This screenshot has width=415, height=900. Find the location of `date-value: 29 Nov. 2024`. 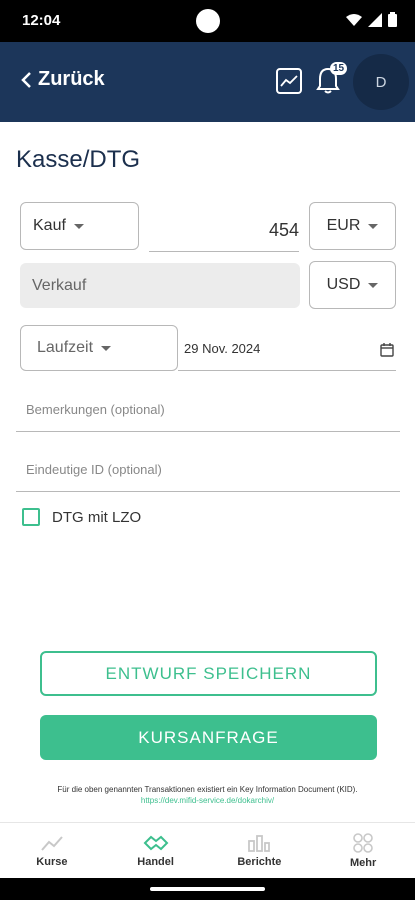

date-value: 29 Nov. 2024 is located at coordinates (222, 348).